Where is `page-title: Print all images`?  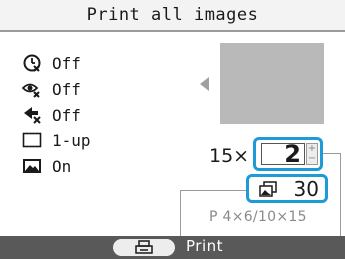 page-title: Print all images is located at coordinates (172, 15).